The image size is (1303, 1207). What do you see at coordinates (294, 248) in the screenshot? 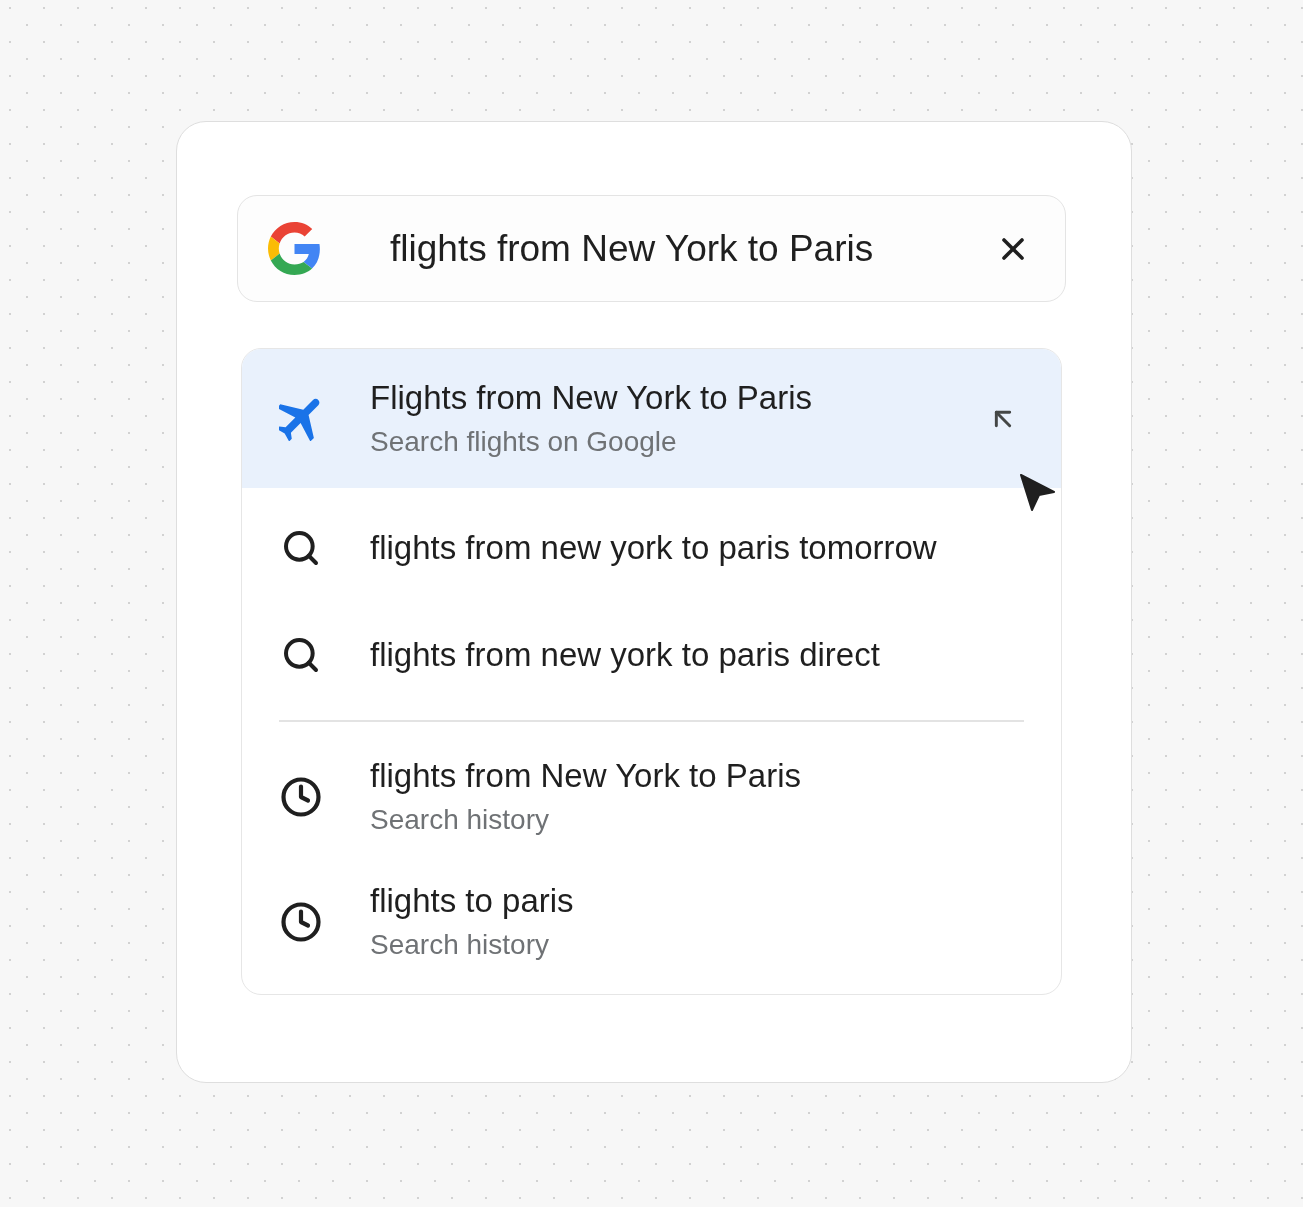
I see `google-logo-icon` at bounding box center [294, 248].